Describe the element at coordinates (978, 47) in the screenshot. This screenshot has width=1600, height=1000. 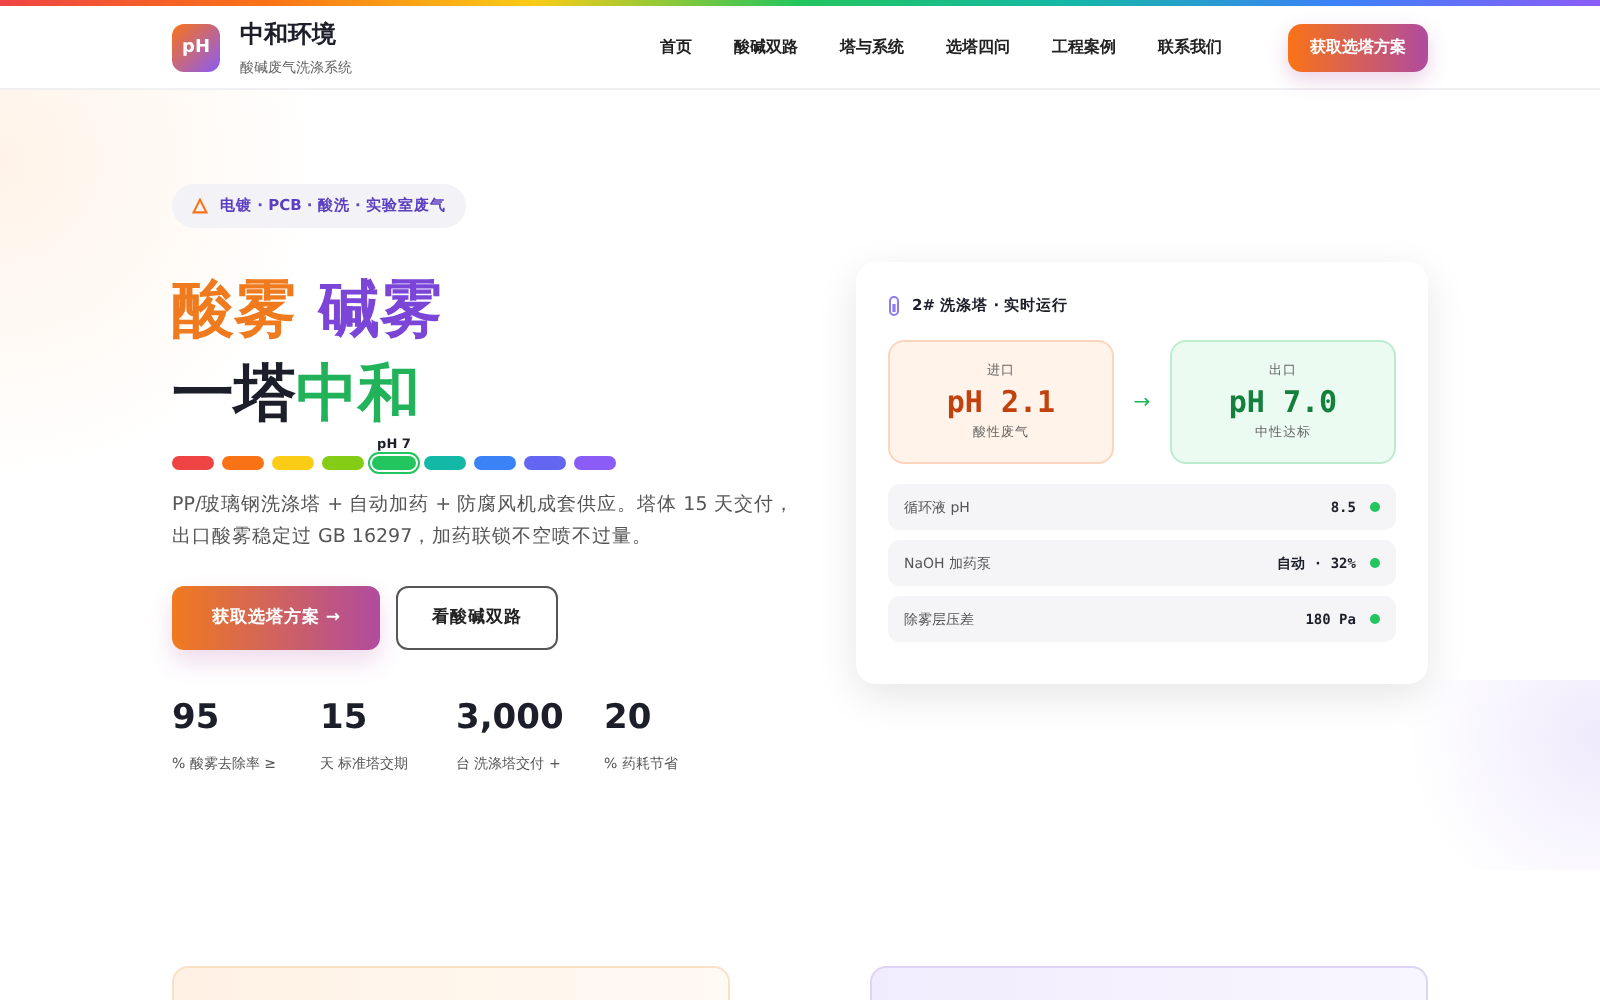
I see `nav-link: 选塔四问` at that location.